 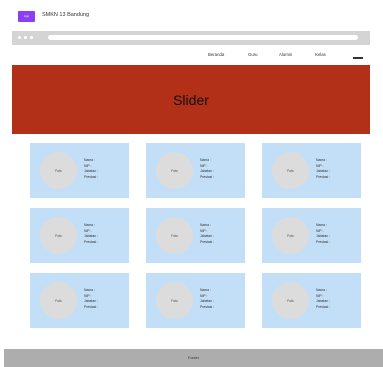 I want to click on nav-item-guru: Guru, so click(x=253, y=54).